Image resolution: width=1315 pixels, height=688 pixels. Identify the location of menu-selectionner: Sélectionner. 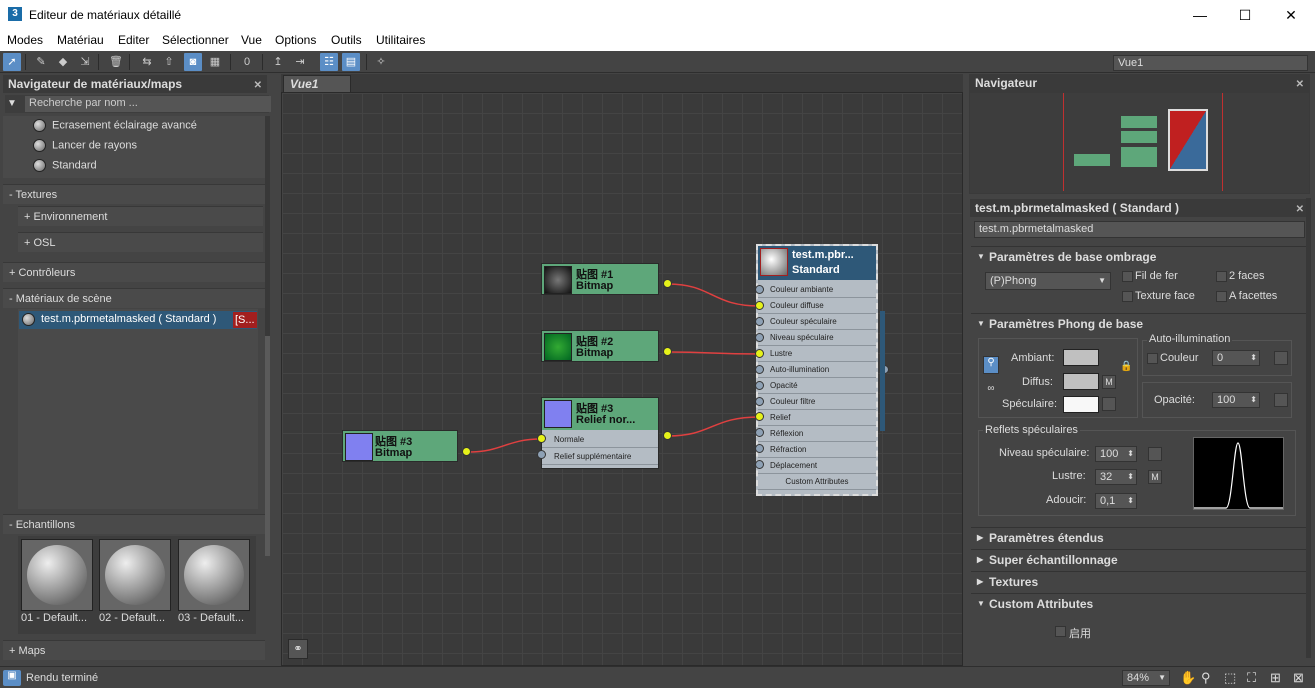
(195, 40).